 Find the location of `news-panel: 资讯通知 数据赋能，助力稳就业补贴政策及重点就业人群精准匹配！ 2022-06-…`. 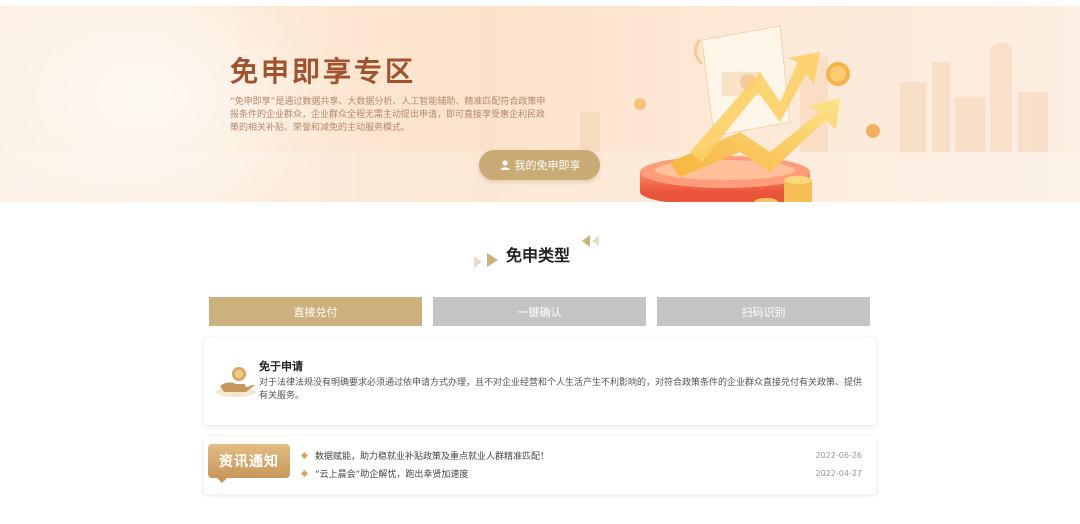

news-panel: 资讯通知 数据赋能，助力稳就业补贴政策及重点就业人群精准匹配！ 2022-06-… is located at coordinates (540, 465).